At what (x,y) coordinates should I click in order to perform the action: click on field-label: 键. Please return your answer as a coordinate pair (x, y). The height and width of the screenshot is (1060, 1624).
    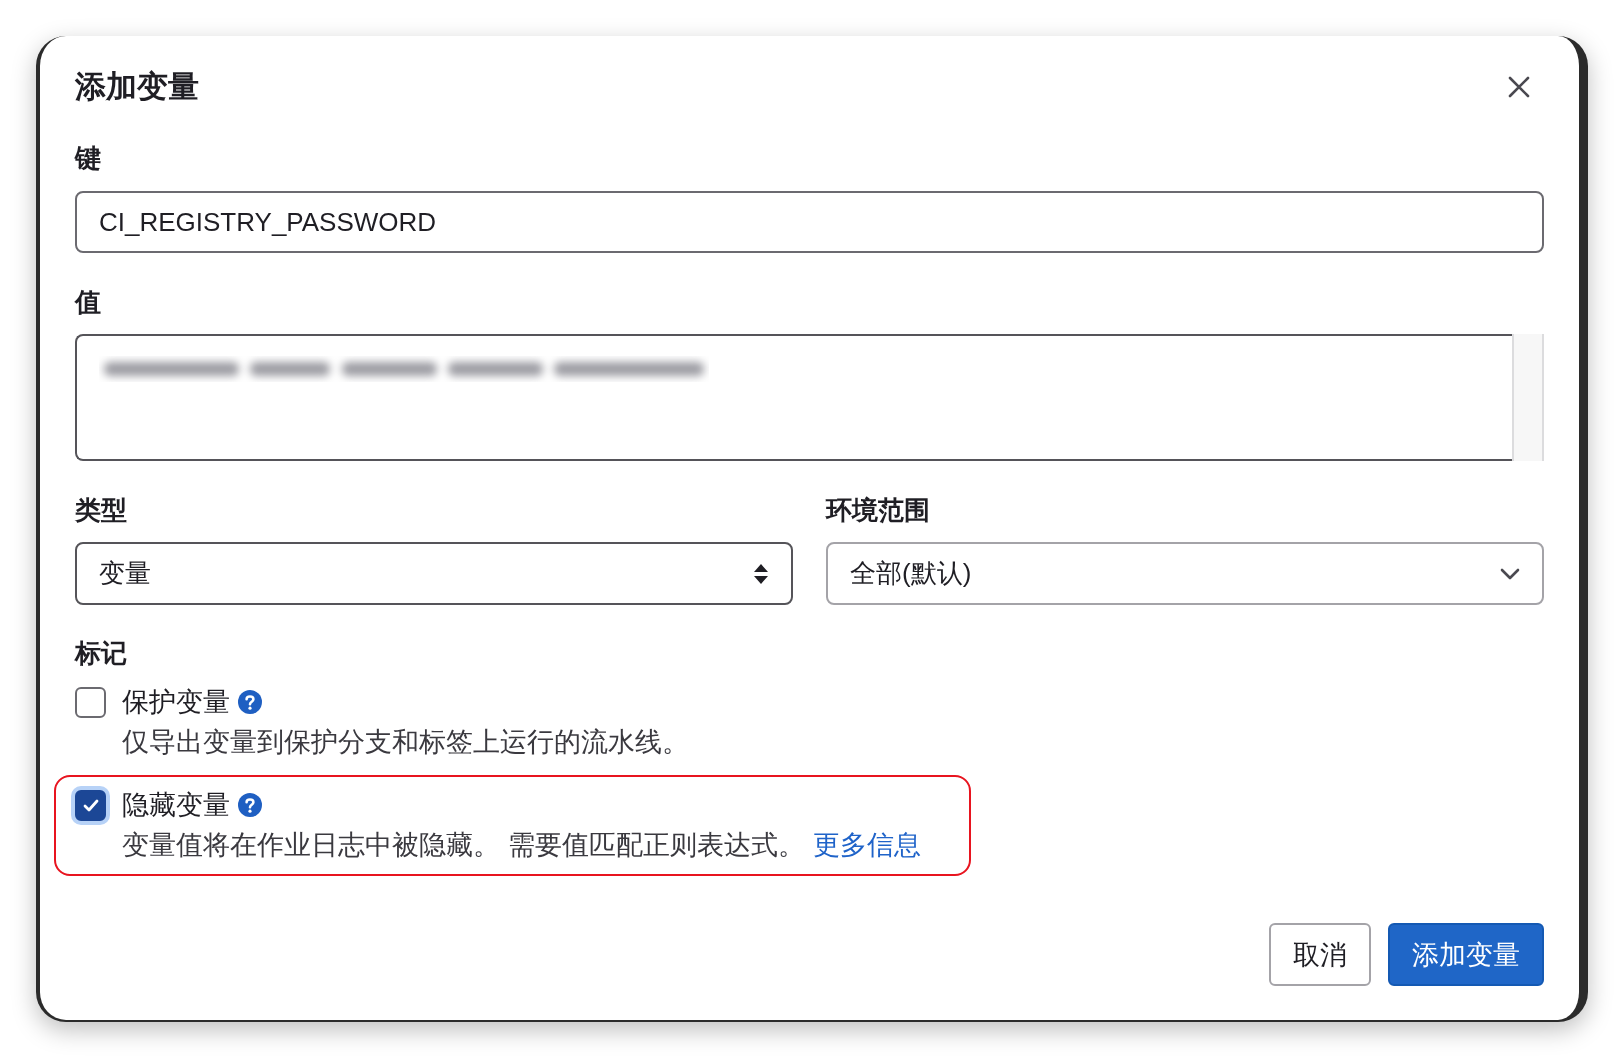
    Looking at the image, I should click on (88, 158).